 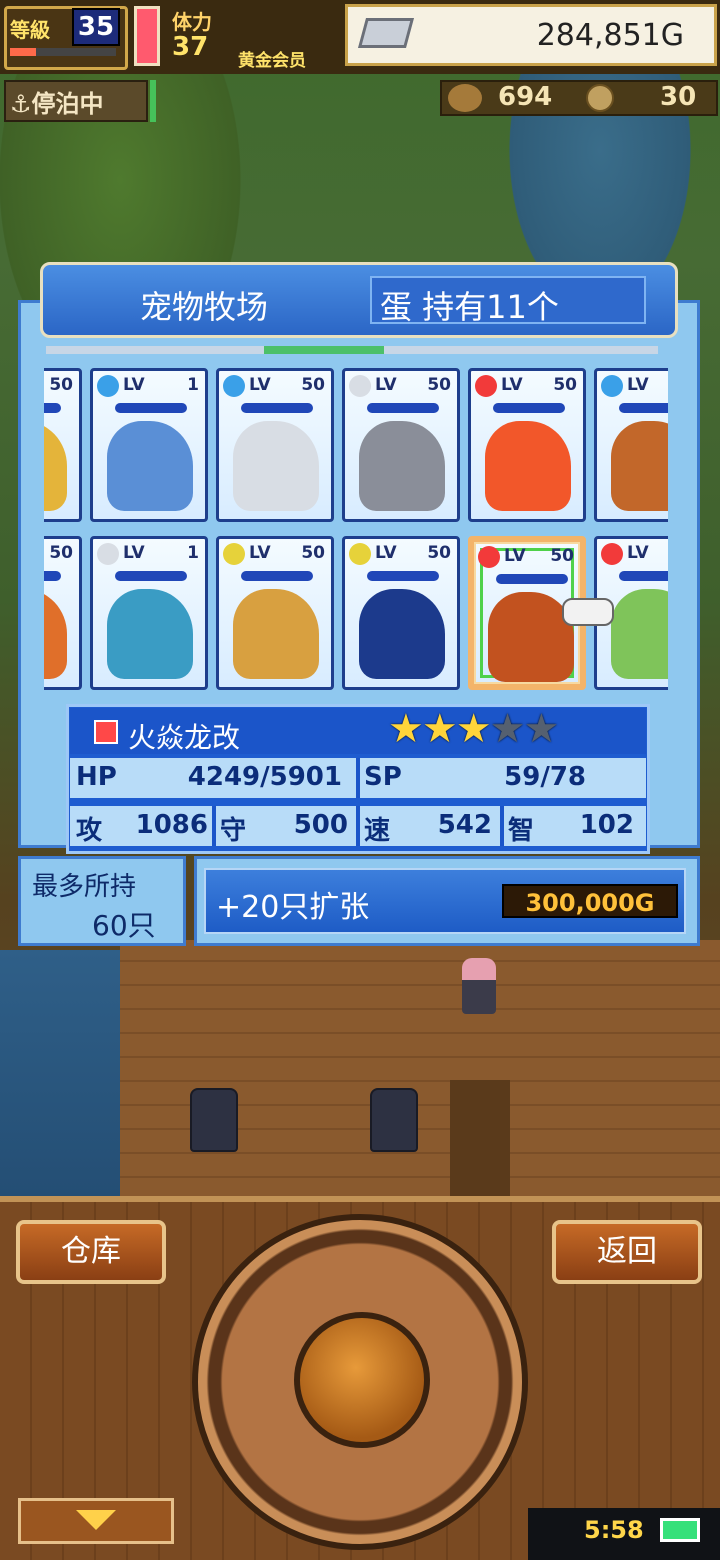 What do you see at coordinates (324, 350) in the screenshot?
I see `scroll-thumb` at bounding box center [324, 350].